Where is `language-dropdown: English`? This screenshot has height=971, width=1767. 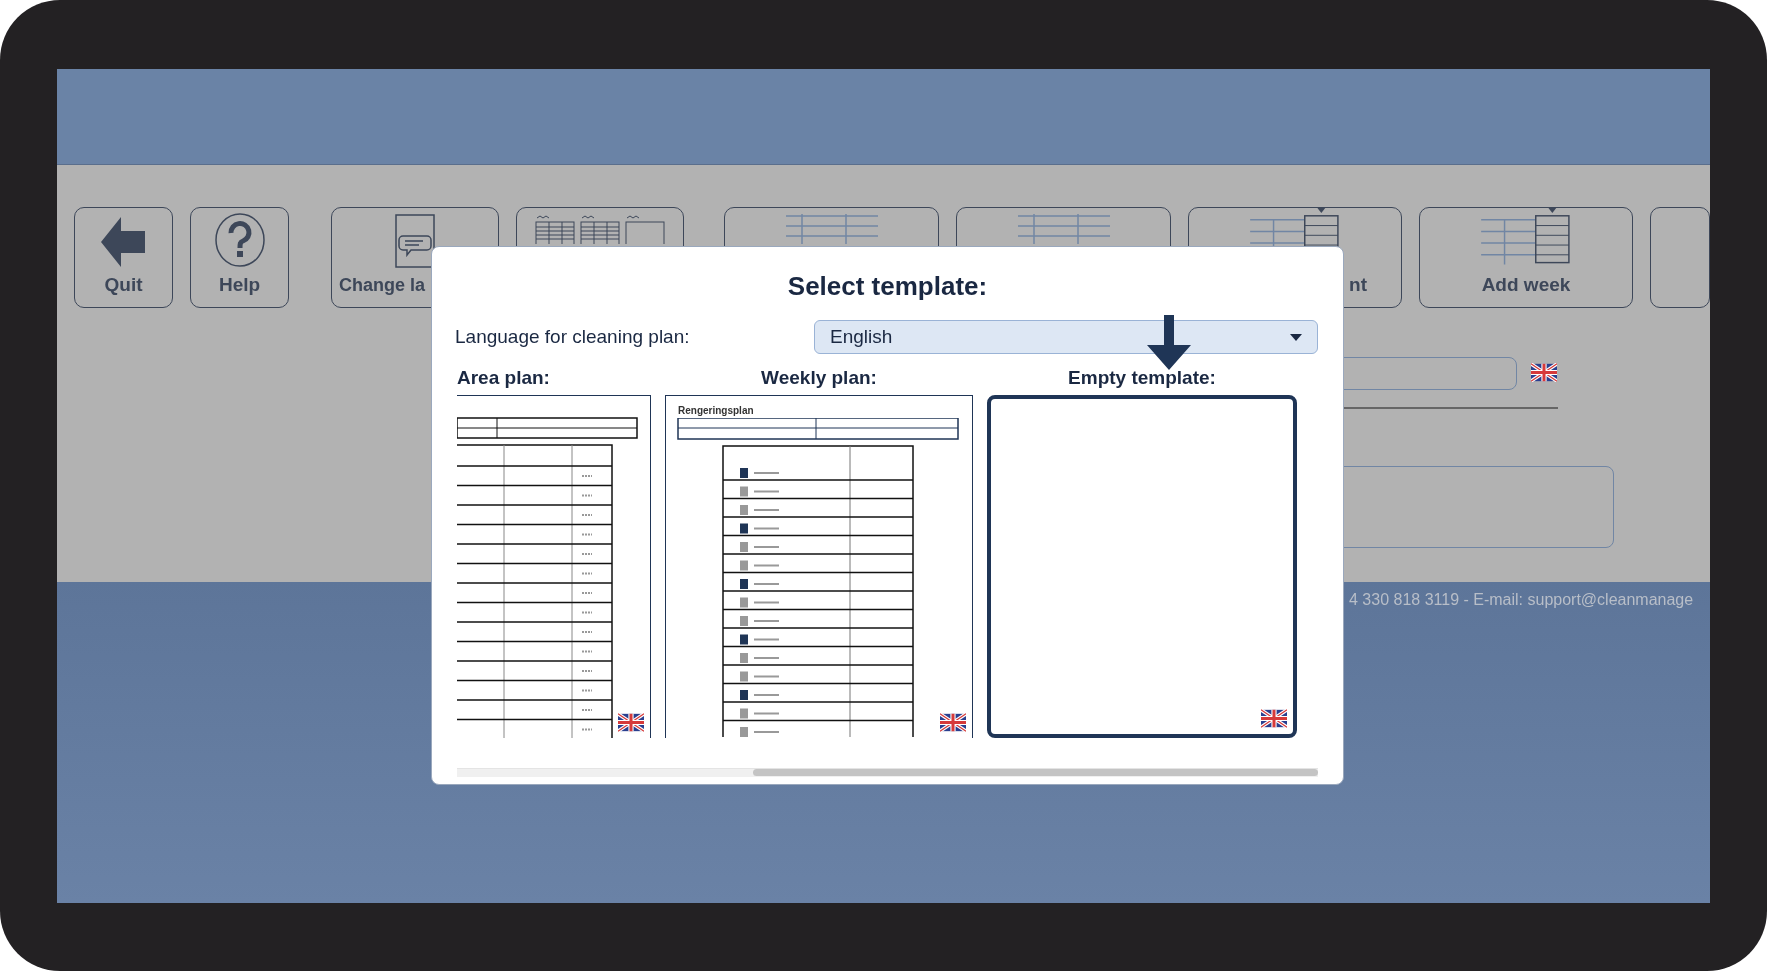
language-dropdown: English is located at coordinates (1066, 337).